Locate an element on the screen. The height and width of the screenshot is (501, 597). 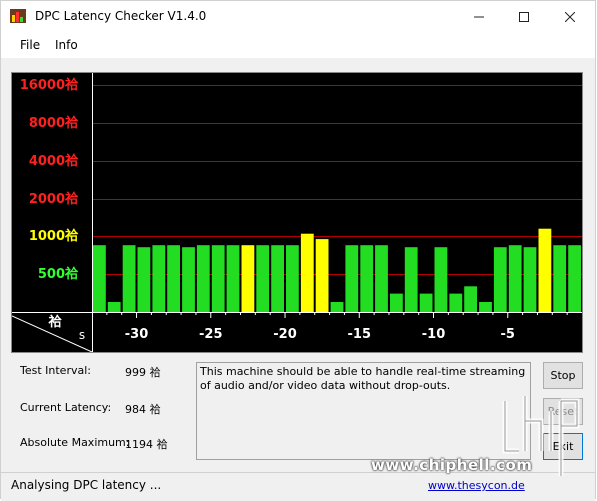
close-icon is located at coordinates (570, 16).